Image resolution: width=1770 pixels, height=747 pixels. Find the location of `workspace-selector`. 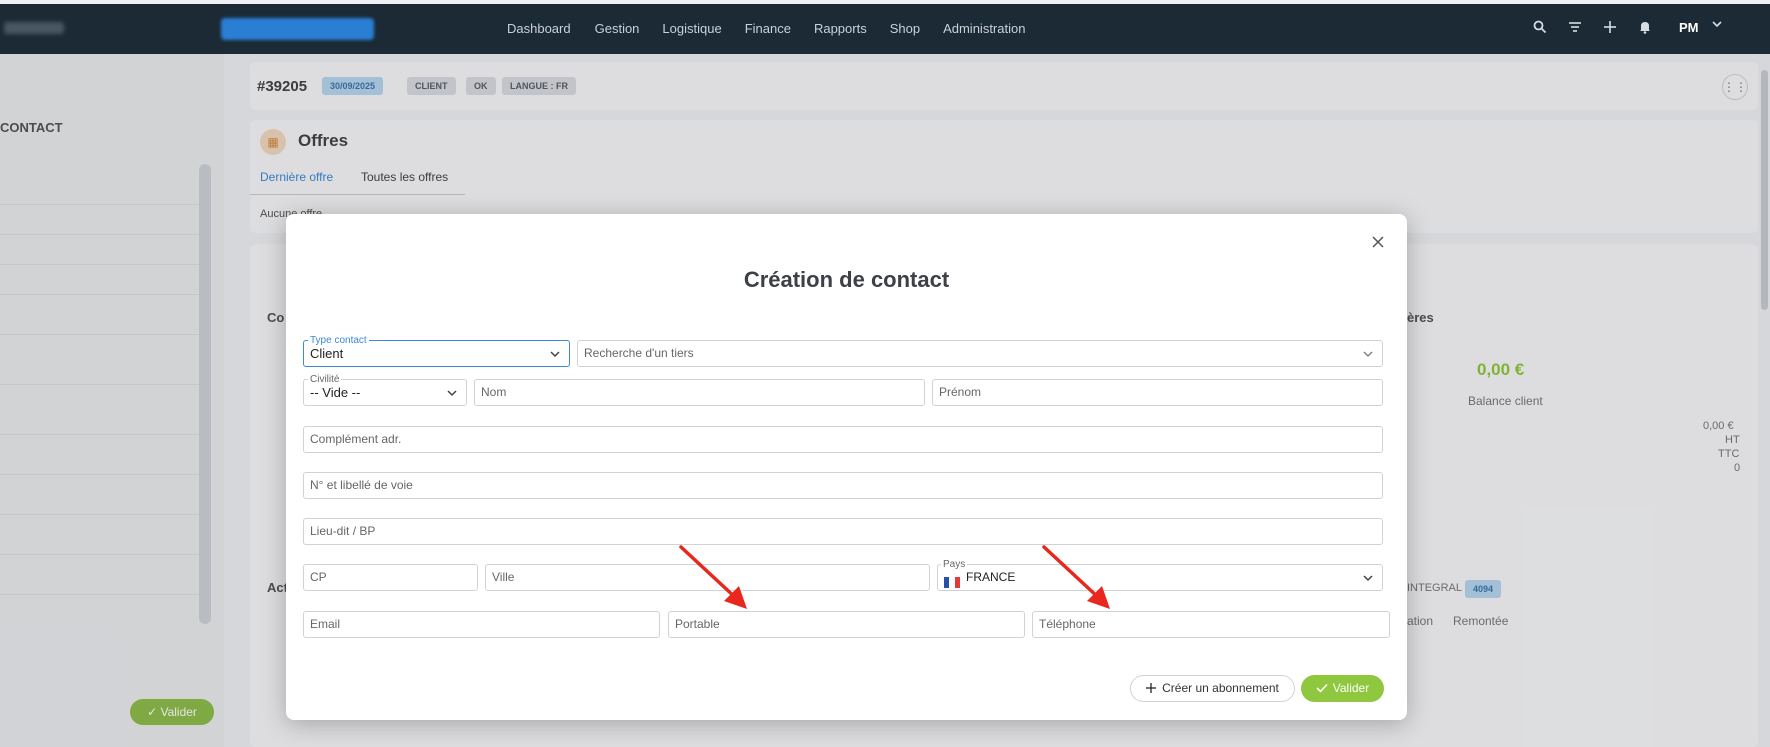

workspace-selector is located at coordinates (297, 29).